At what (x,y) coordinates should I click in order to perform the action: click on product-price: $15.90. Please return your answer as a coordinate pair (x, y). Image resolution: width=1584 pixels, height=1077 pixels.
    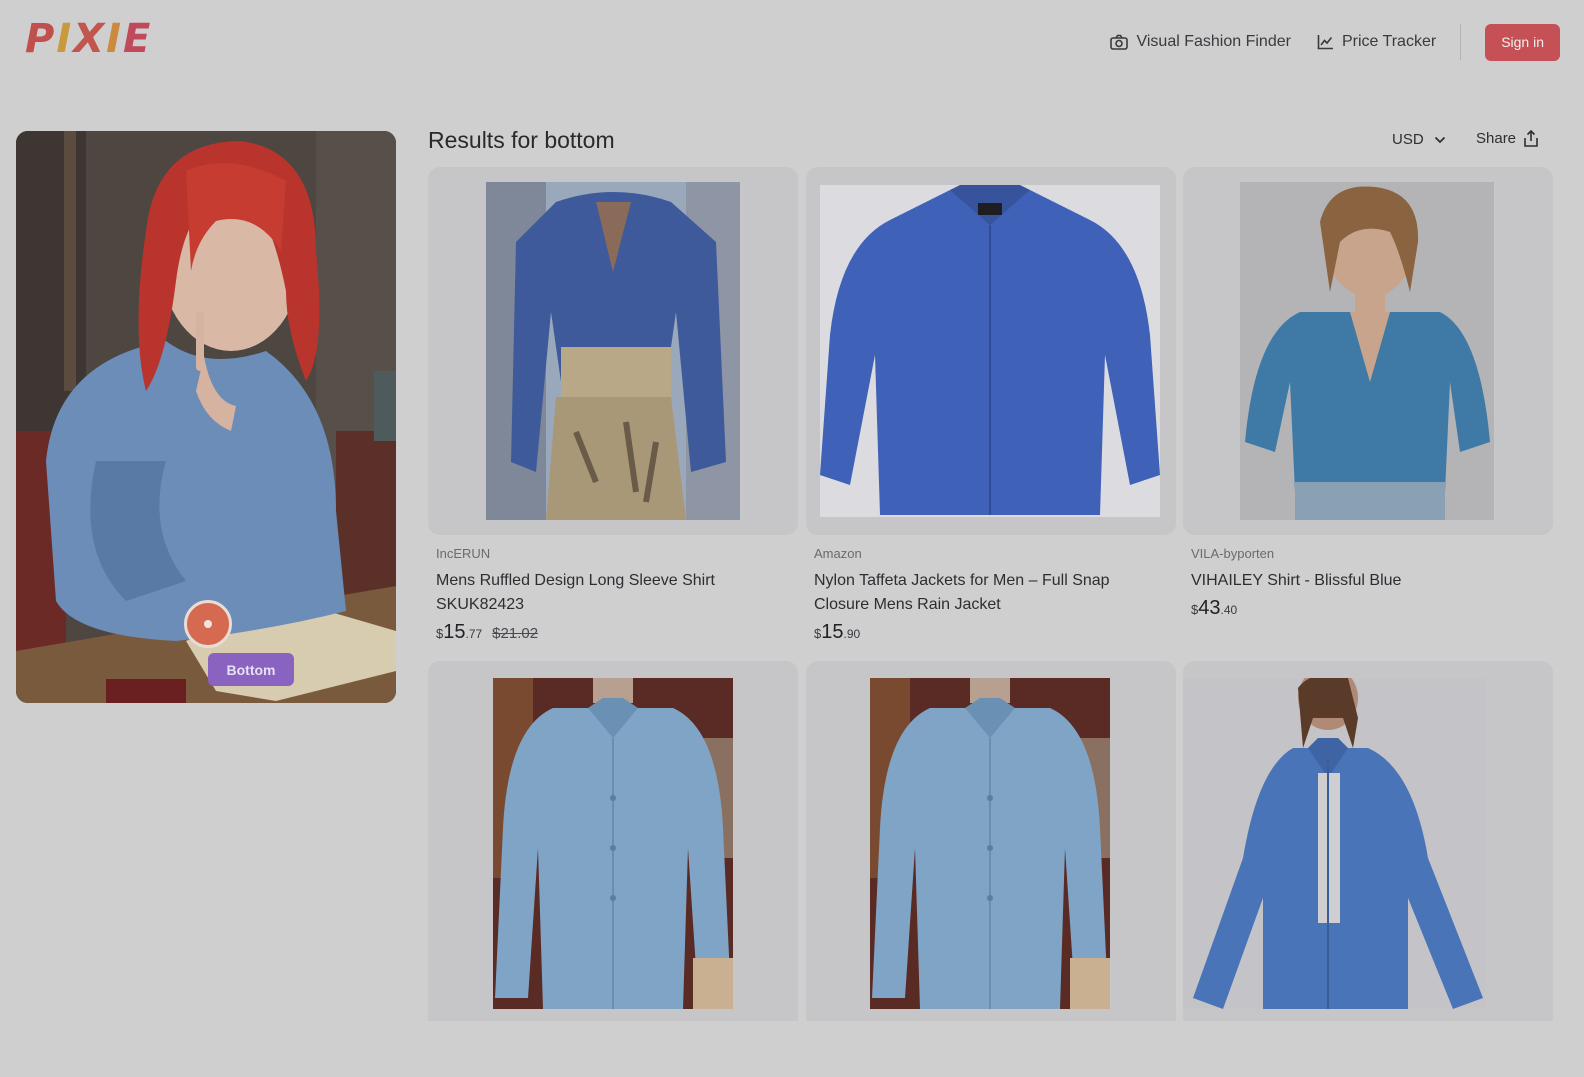
    Looking at the image, I should click on (995, 632).